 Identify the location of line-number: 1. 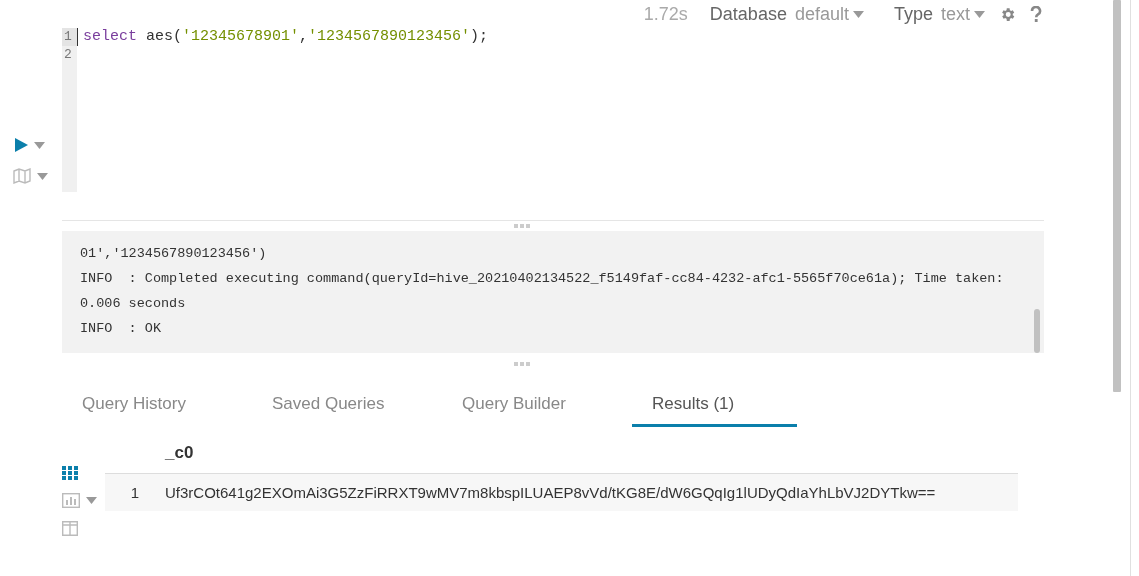
(69, 37).